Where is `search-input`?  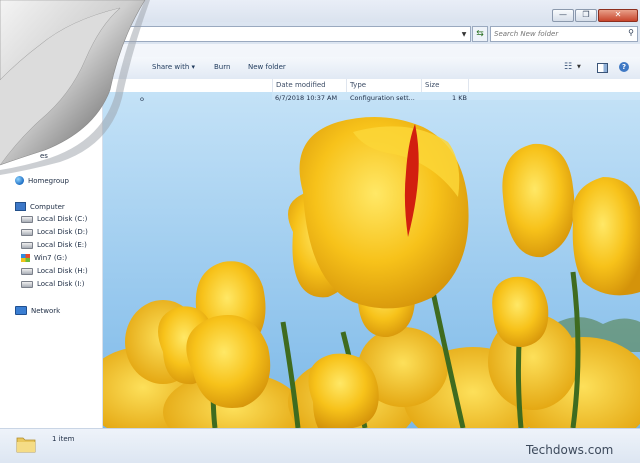
search-input is located at coordinates (556, 34).